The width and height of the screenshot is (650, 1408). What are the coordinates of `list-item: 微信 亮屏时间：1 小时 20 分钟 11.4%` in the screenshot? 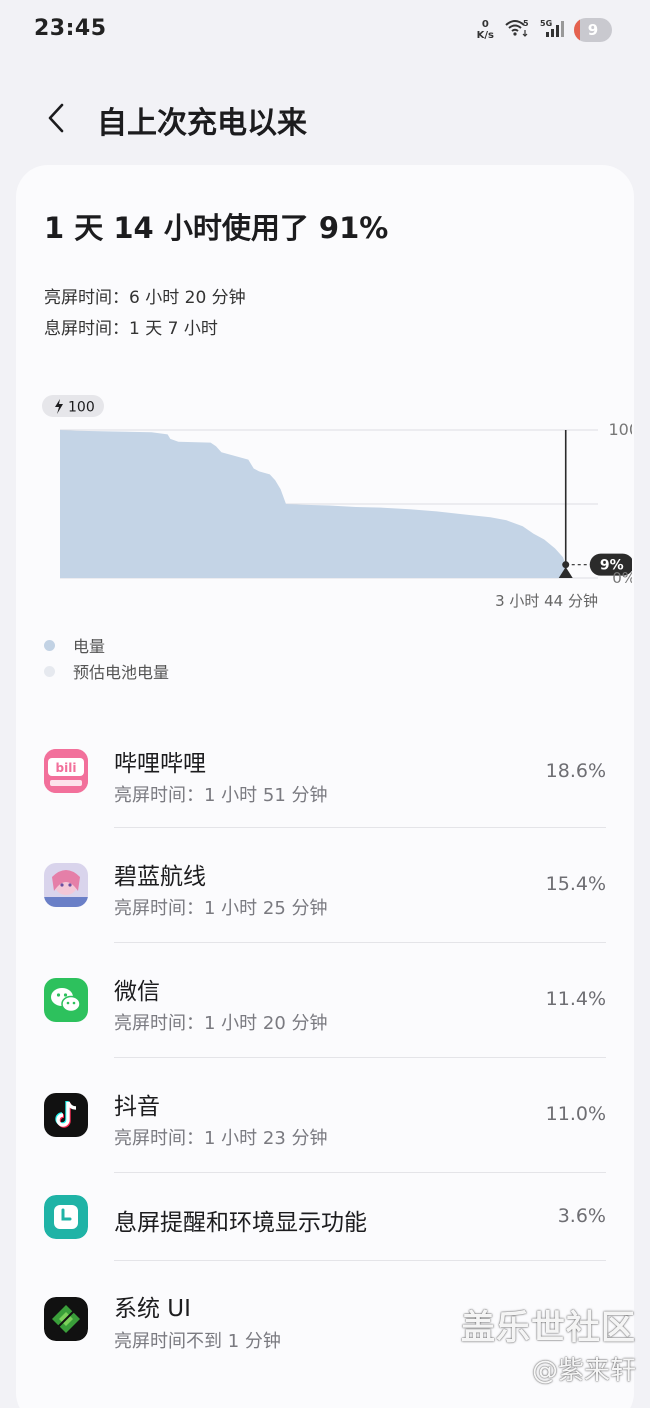 It's located at (325, 1000).